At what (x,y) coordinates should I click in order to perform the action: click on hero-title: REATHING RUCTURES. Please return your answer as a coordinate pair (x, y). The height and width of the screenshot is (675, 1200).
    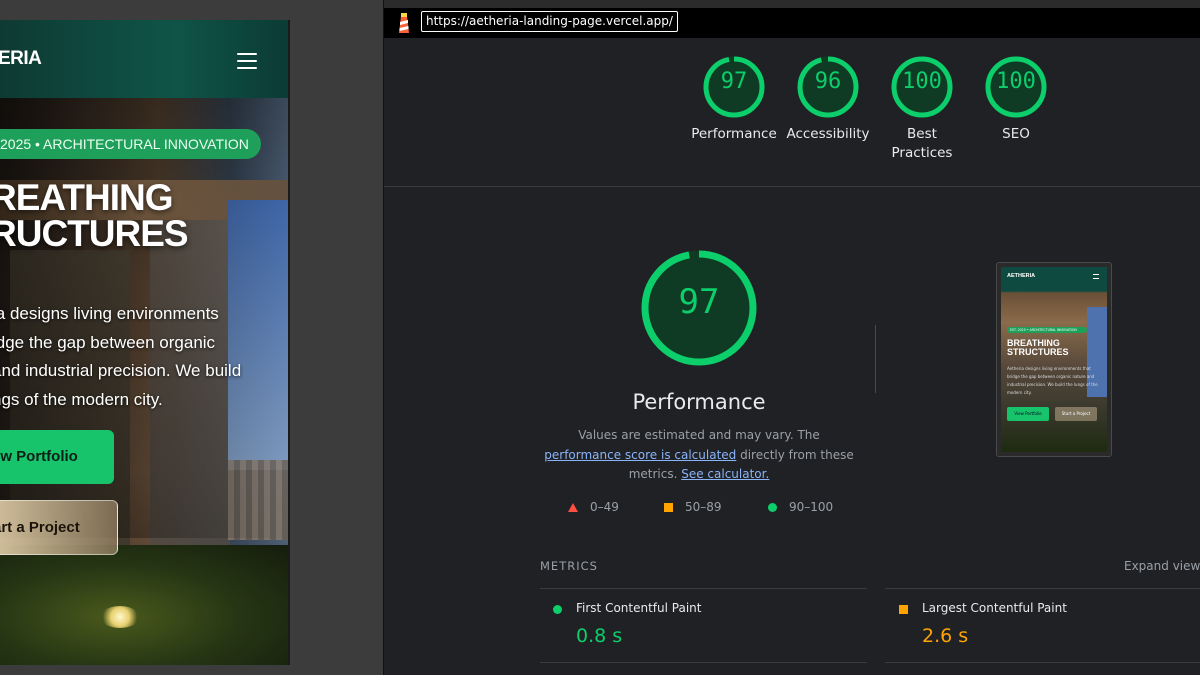
    Looking at the image, I should click on (94, 215).